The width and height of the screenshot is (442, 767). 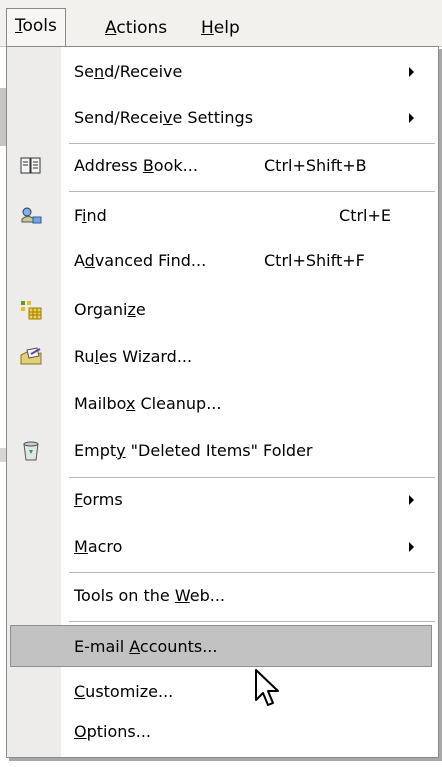 I want to click on menu-item-send-receive: Send/Receive, so click(x=222, y=72).